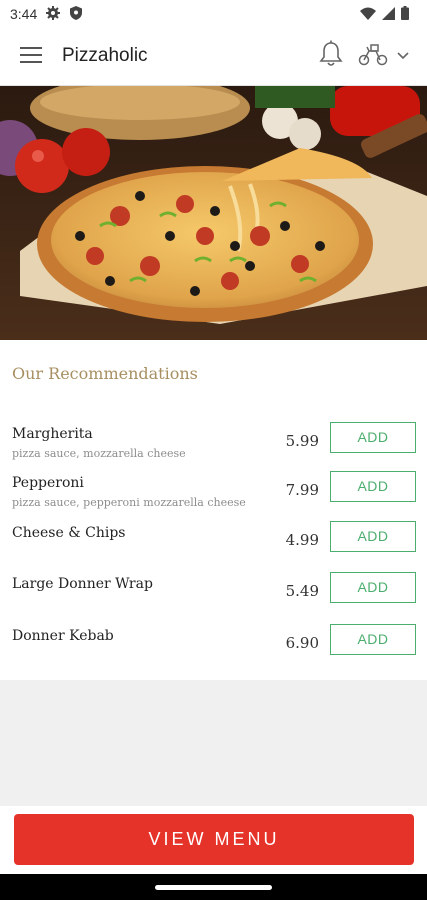  What do you see at coordinates (69, 533) in the screenshot?
I see `item-name: Cheese & Chips` at bounding box center [69, 533].